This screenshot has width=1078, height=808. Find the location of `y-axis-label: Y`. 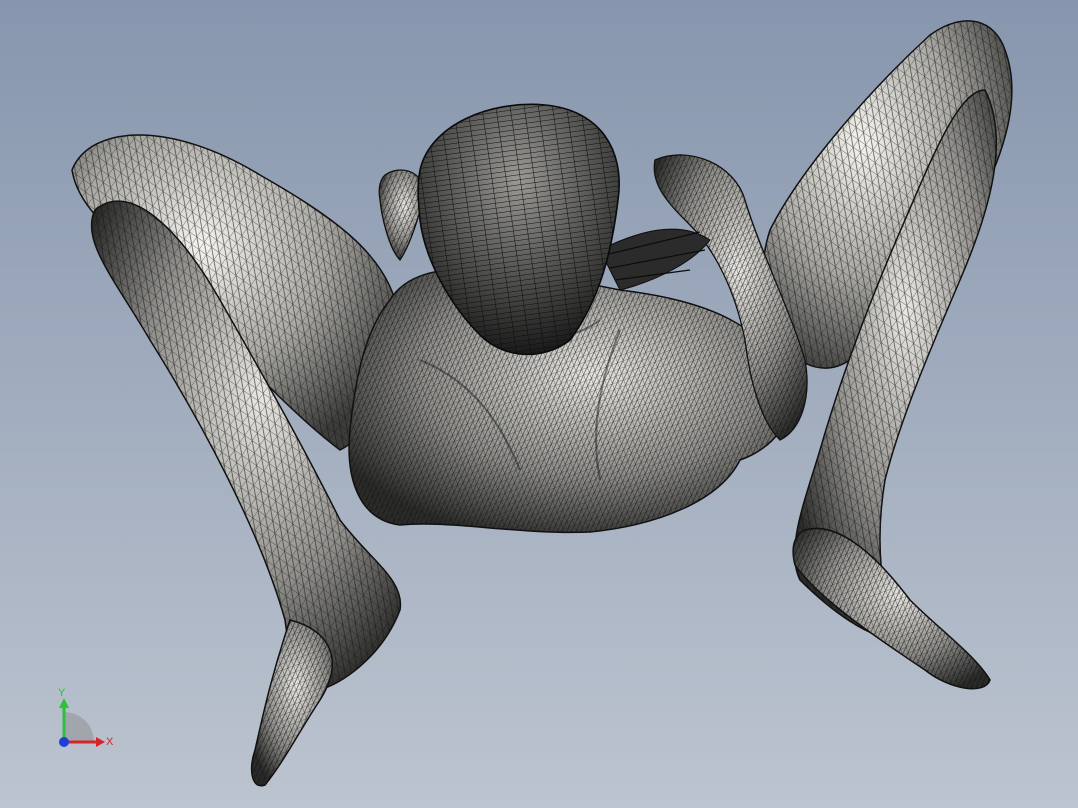

y-axis-label: Y is located at coordinates (62, 693).